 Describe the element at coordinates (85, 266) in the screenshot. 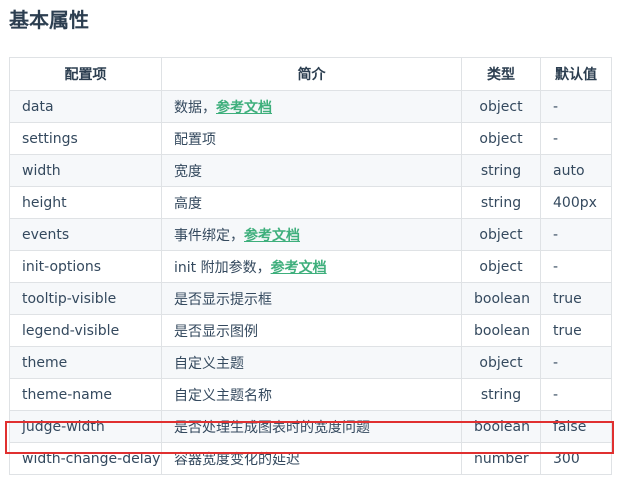

I see `cell-name: init-options` at that location.